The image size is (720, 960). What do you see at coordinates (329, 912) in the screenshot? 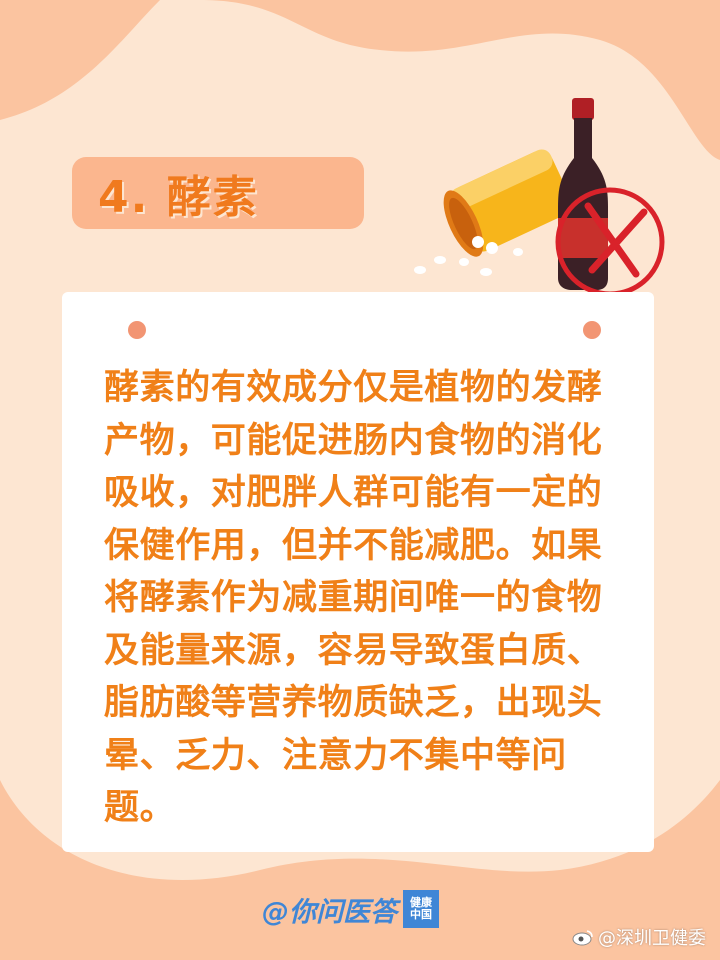
I see `brand-name: @你问医答` at bounding box center [329, 912].